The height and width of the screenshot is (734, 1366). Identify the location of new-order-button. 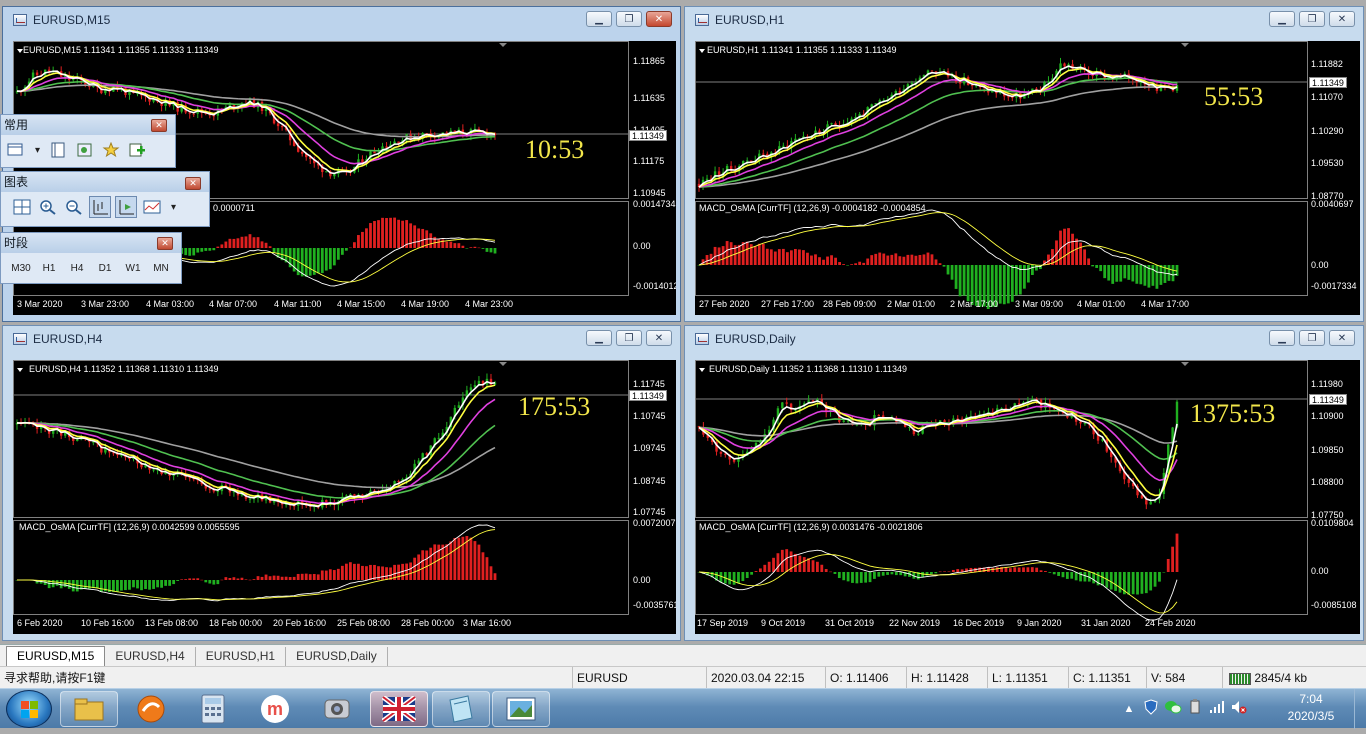
(137, 150).